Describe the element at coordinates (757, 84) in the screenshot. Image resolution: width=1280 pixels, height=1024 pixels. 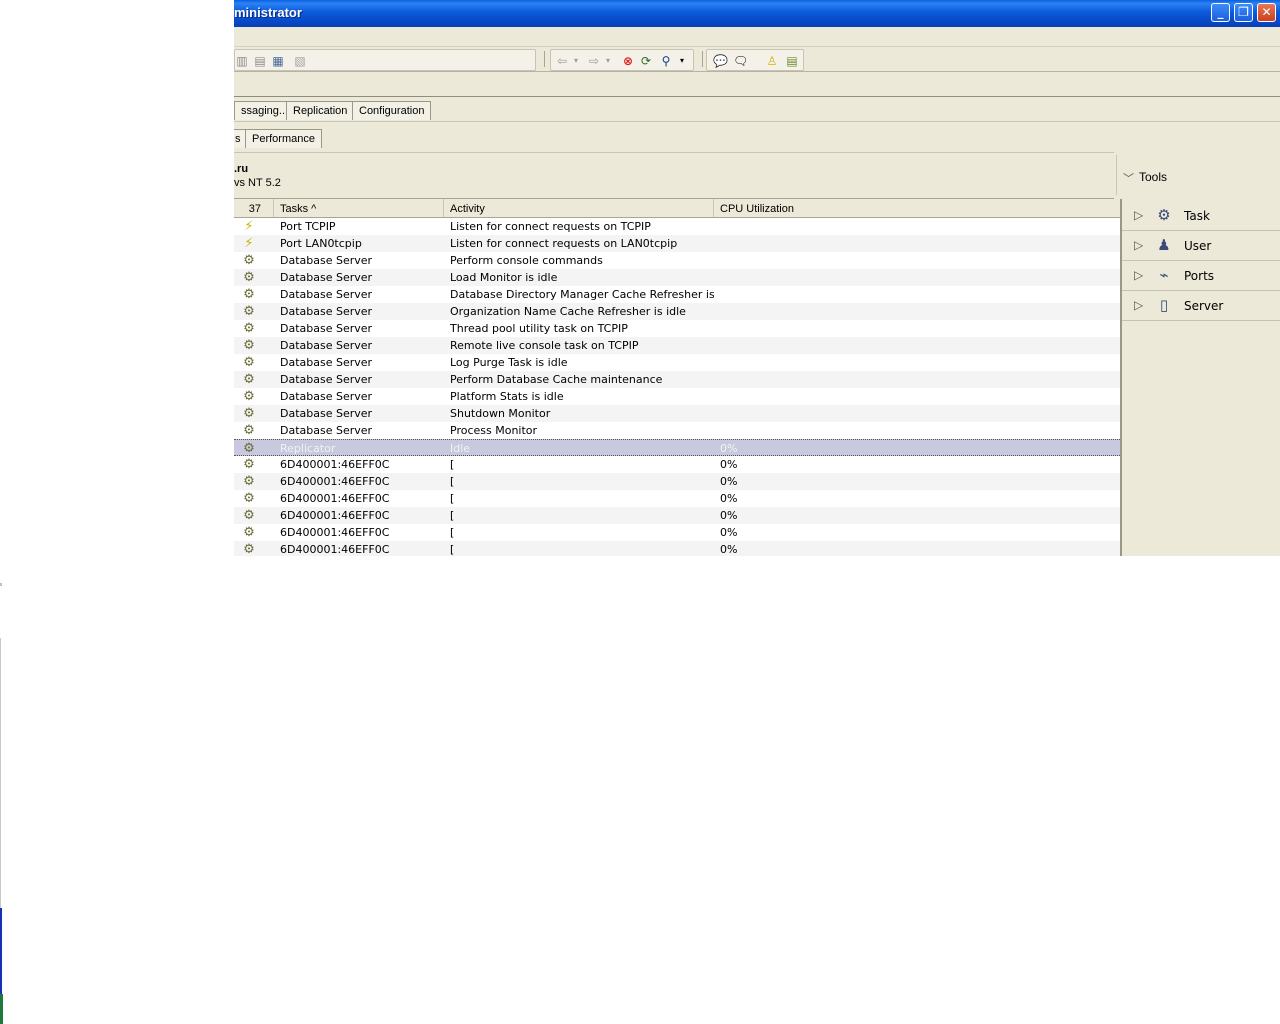
I see `address-bar` at that location.